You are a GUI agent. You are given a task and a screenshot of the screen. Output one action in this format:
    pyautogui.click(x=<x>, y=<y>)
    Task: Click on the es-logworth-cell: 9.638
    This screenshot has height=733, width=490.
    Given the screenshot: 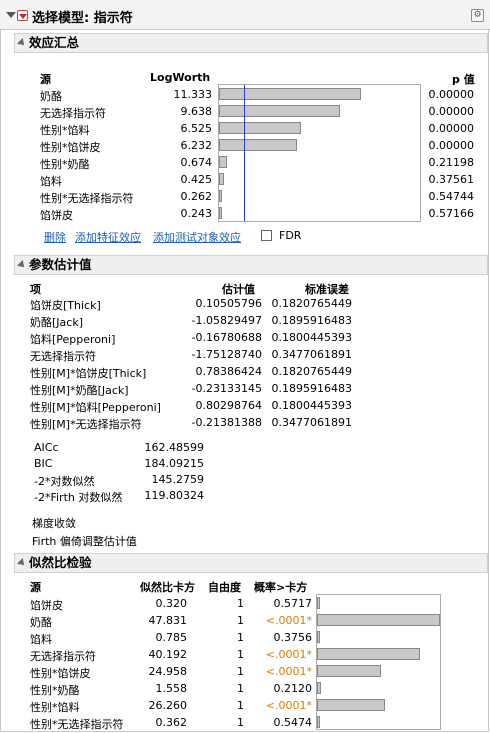 What is the action you would take?
    pyautogui.click(x=196, y=111)
    